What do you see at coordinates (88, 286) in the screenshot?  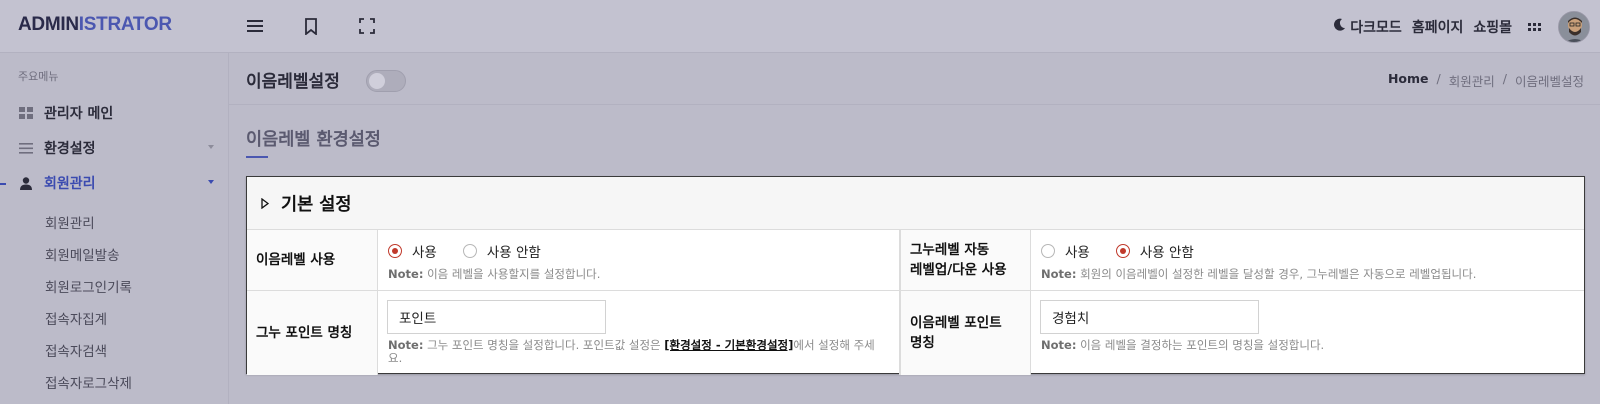 I see `submenu-login-log: 회원로그인기록` at bounding box center [88, 286].